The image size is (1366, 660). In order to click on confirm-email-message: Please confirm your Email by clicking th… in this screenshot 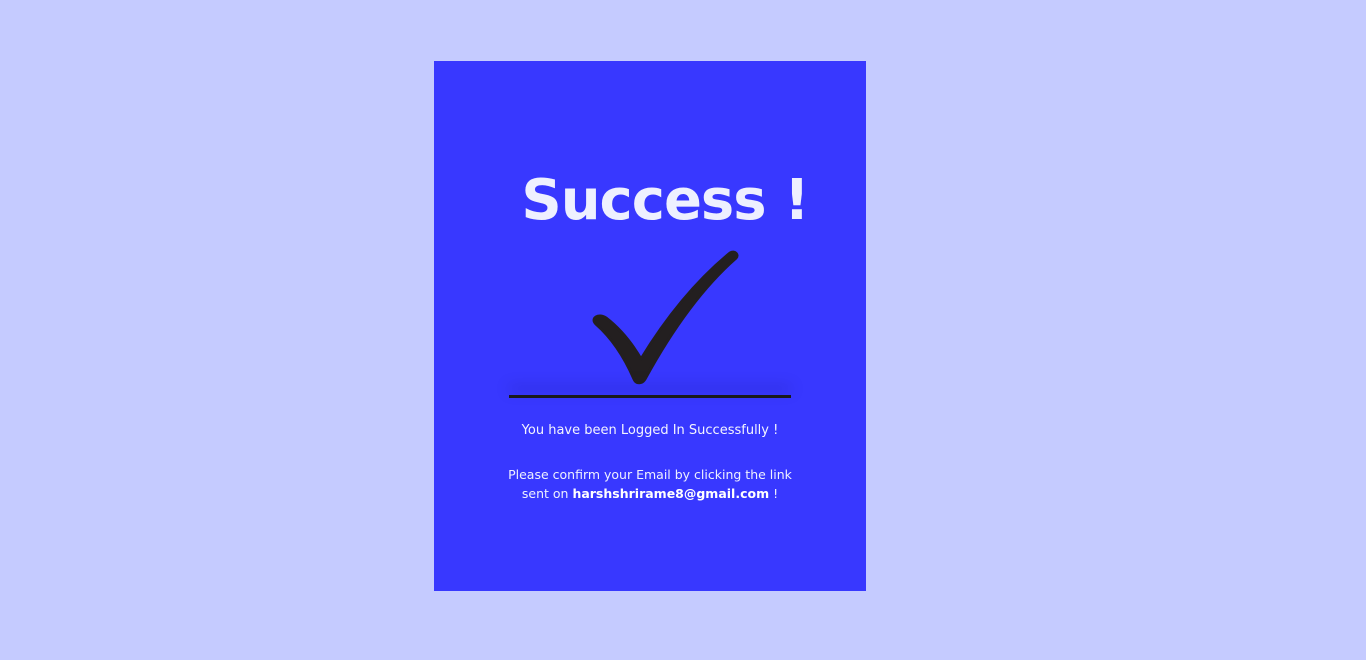, I will do `click(650, 484)`.